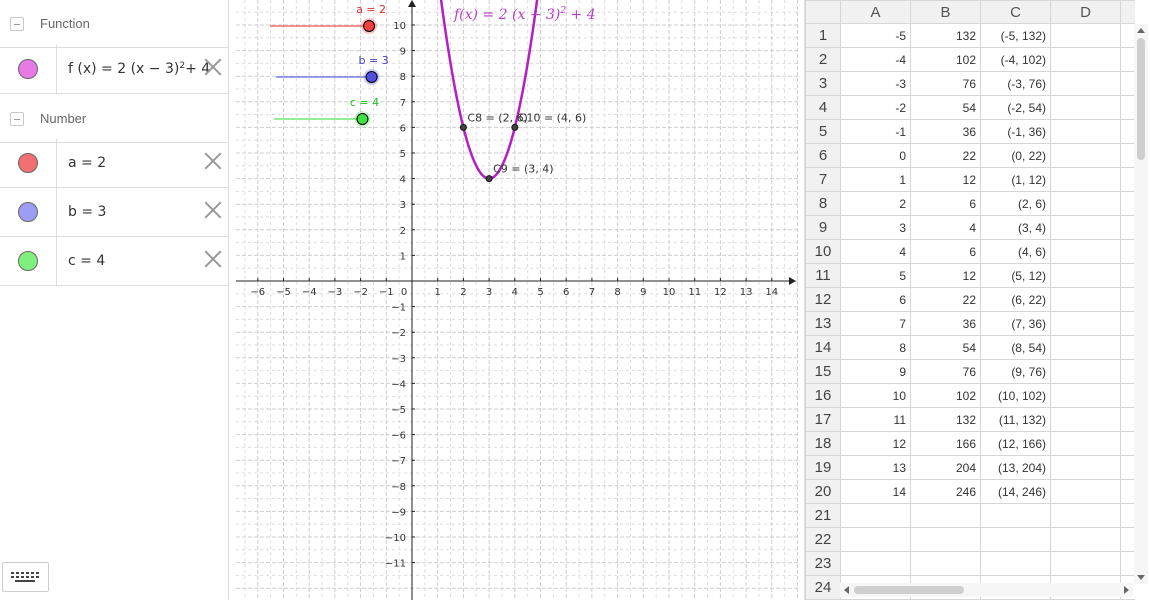 Image resolution: width=1150 pixels, height=600 pixels. I want to click on cell-c: (-3, 76), so click(1015, 83).